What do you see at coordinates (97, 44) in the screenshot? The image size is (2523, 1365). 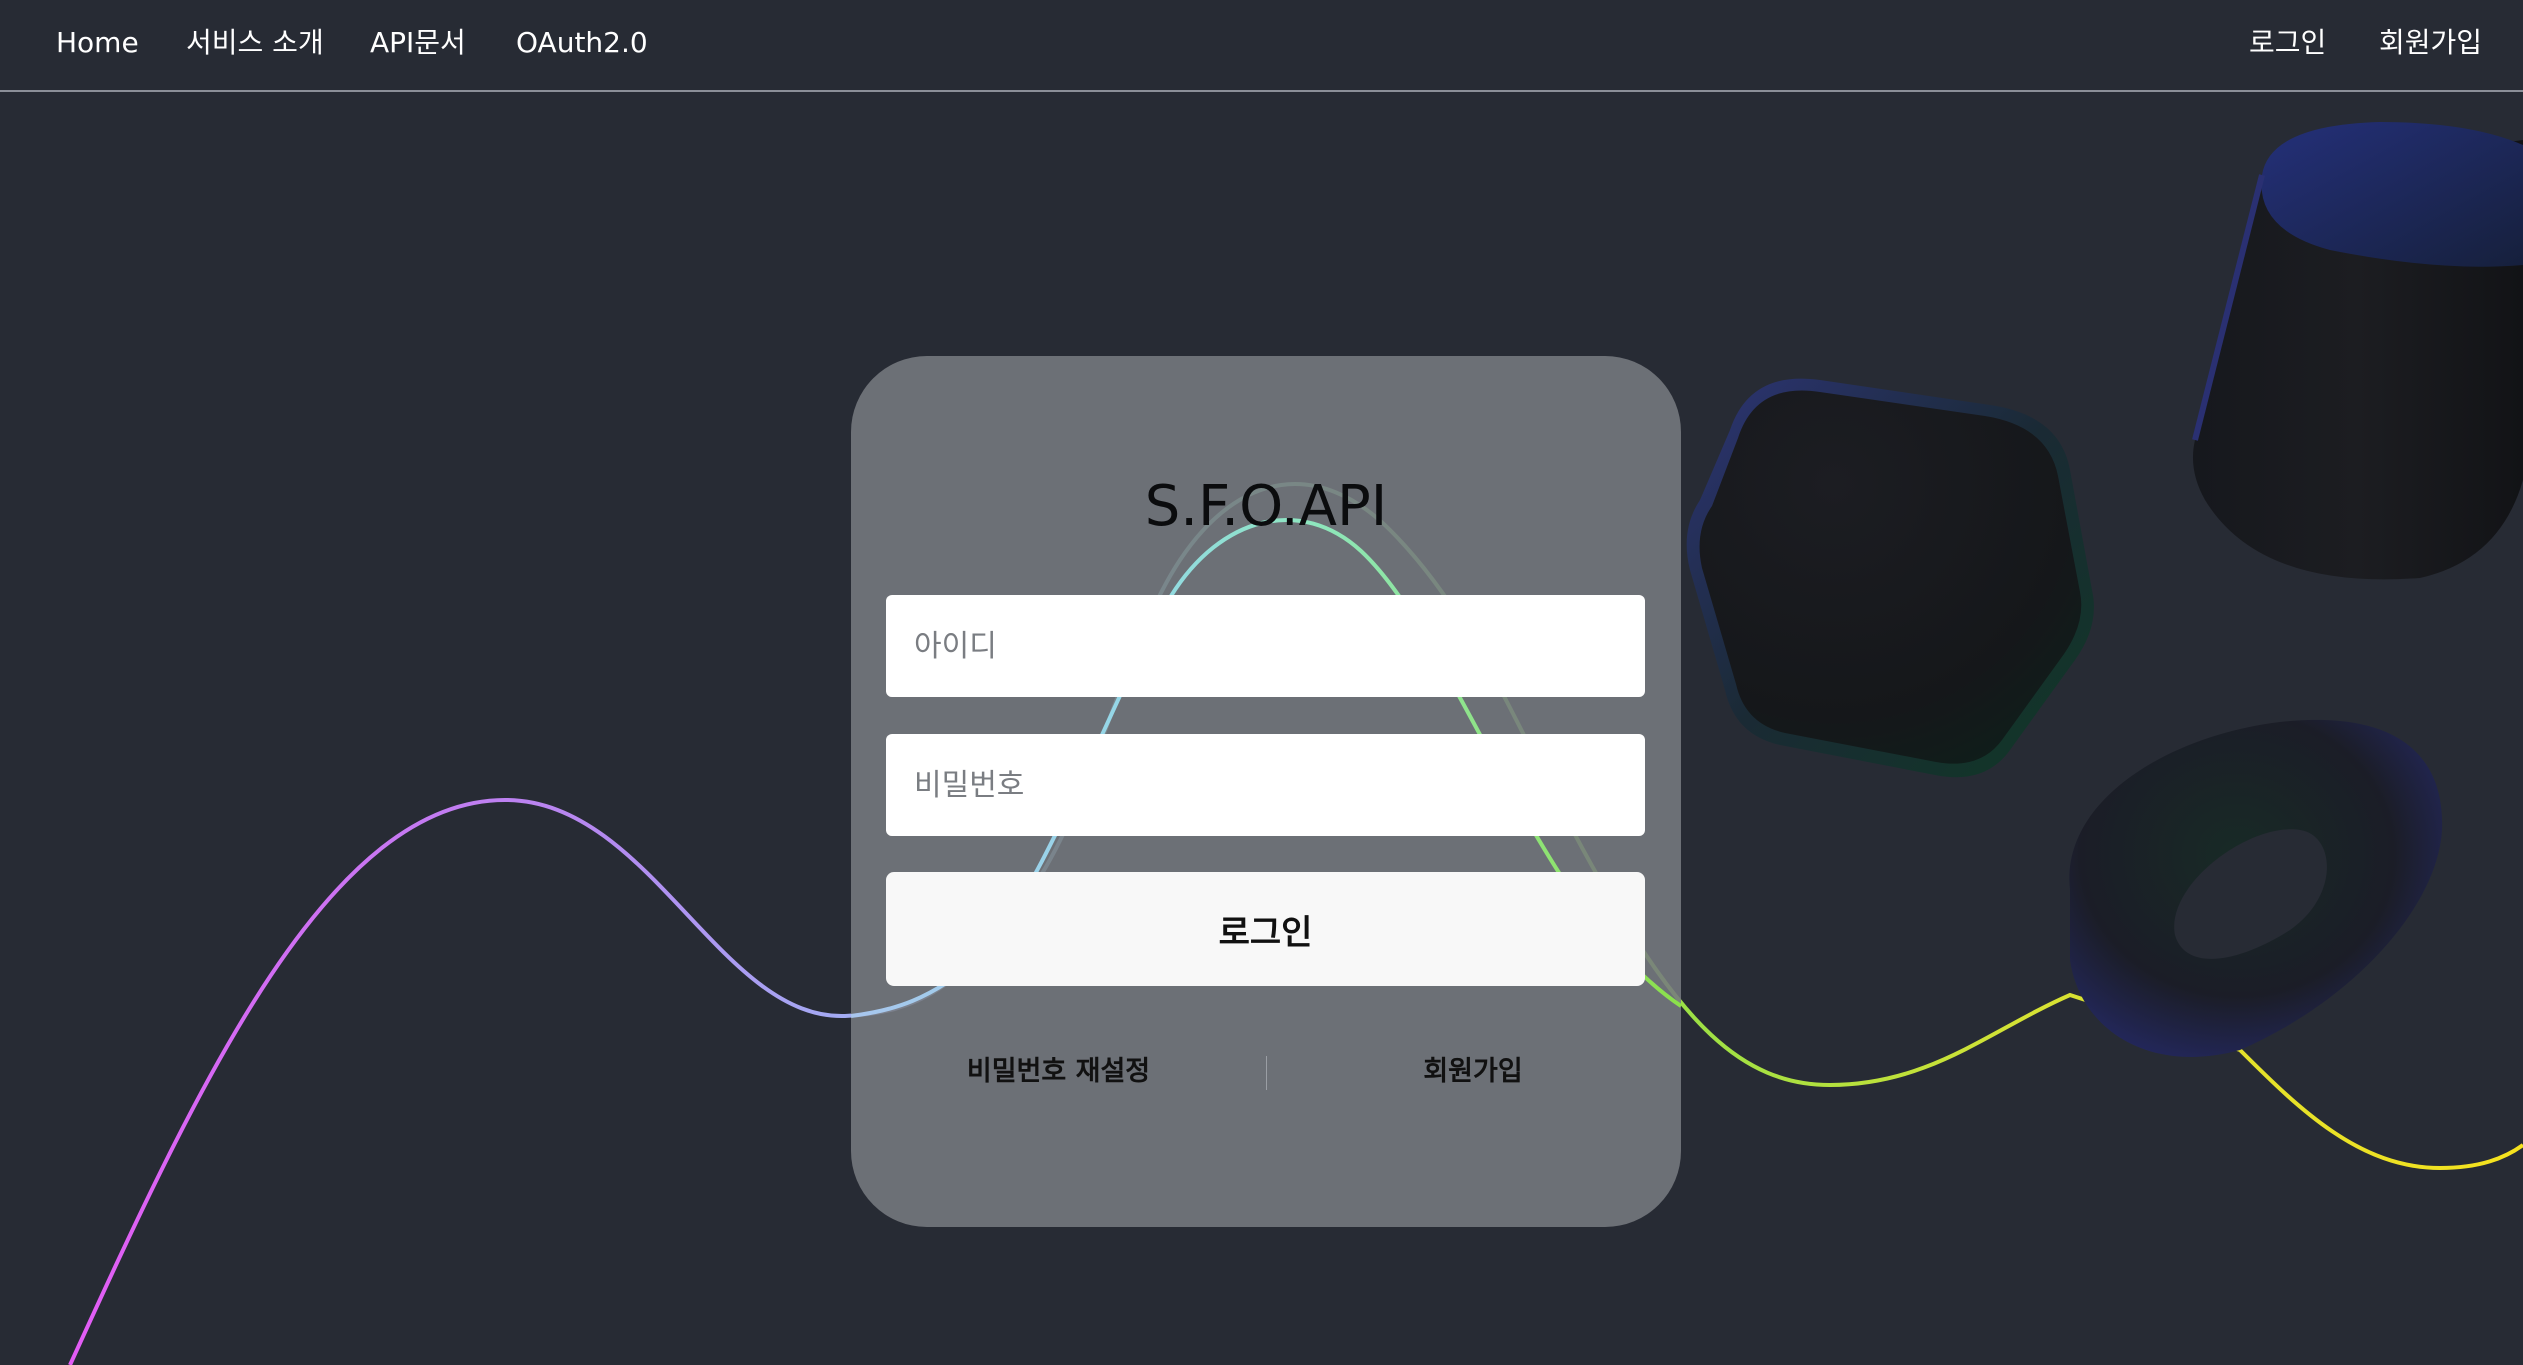 I see `nav-home-link: Home` at bounding box center [97, 44].